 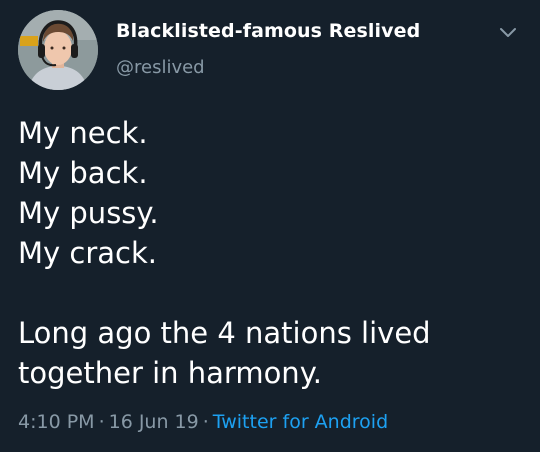 What do you see at coordinates (160, 67) in the screenshot?
I see `author-handle: @reslived` at bounding box center [160, 67].